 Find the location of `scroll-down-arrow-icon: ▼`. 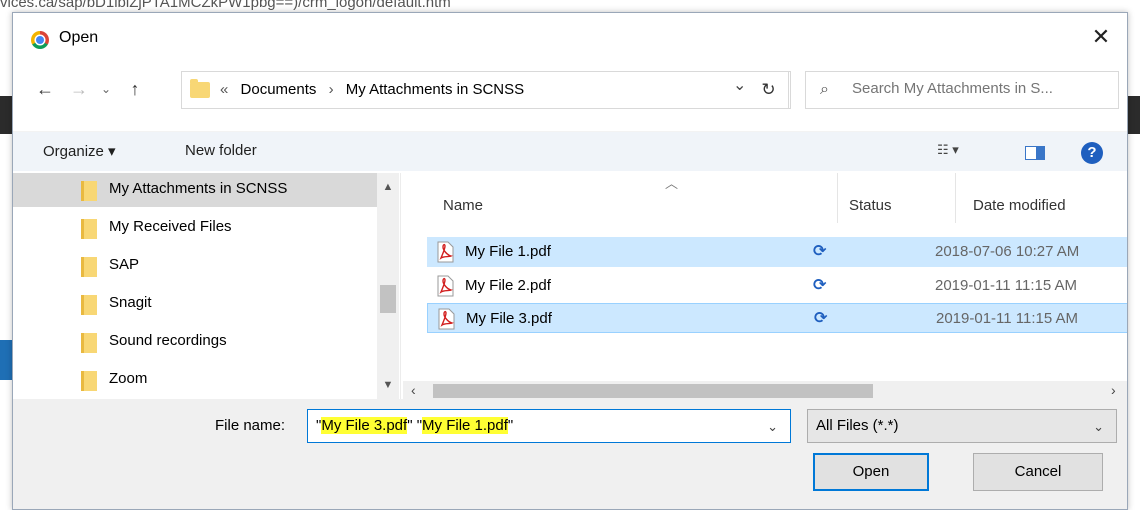

scroll-down-arrow-icon: ▼ is located at coordinates (388, 385).